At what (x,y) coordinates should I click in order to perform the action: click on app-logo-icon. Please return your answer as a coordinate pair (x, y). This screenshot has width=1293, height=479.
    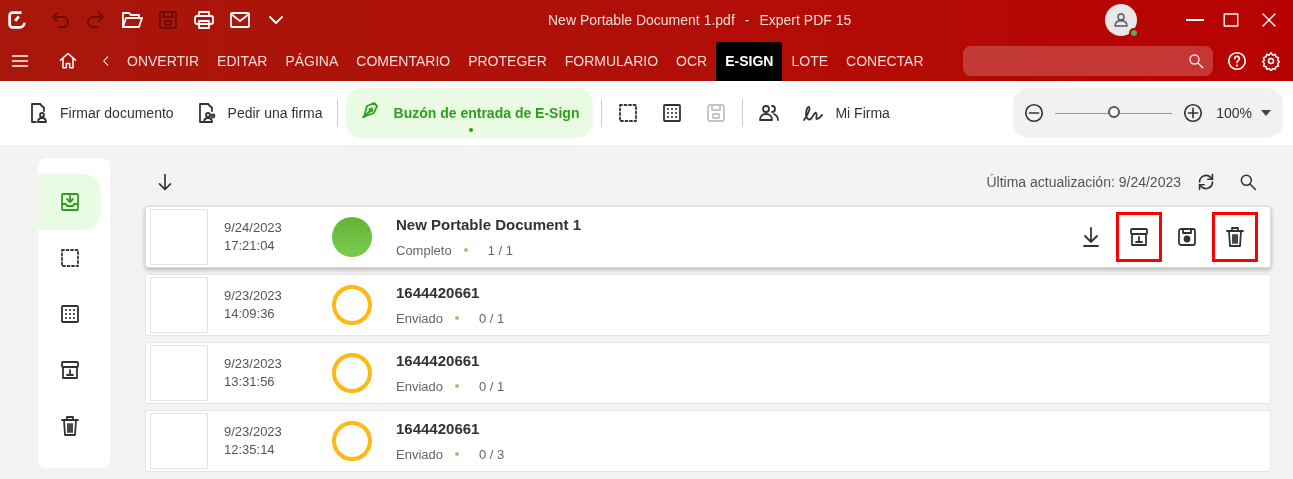
    Looking at the image, I should click on (17, 20).